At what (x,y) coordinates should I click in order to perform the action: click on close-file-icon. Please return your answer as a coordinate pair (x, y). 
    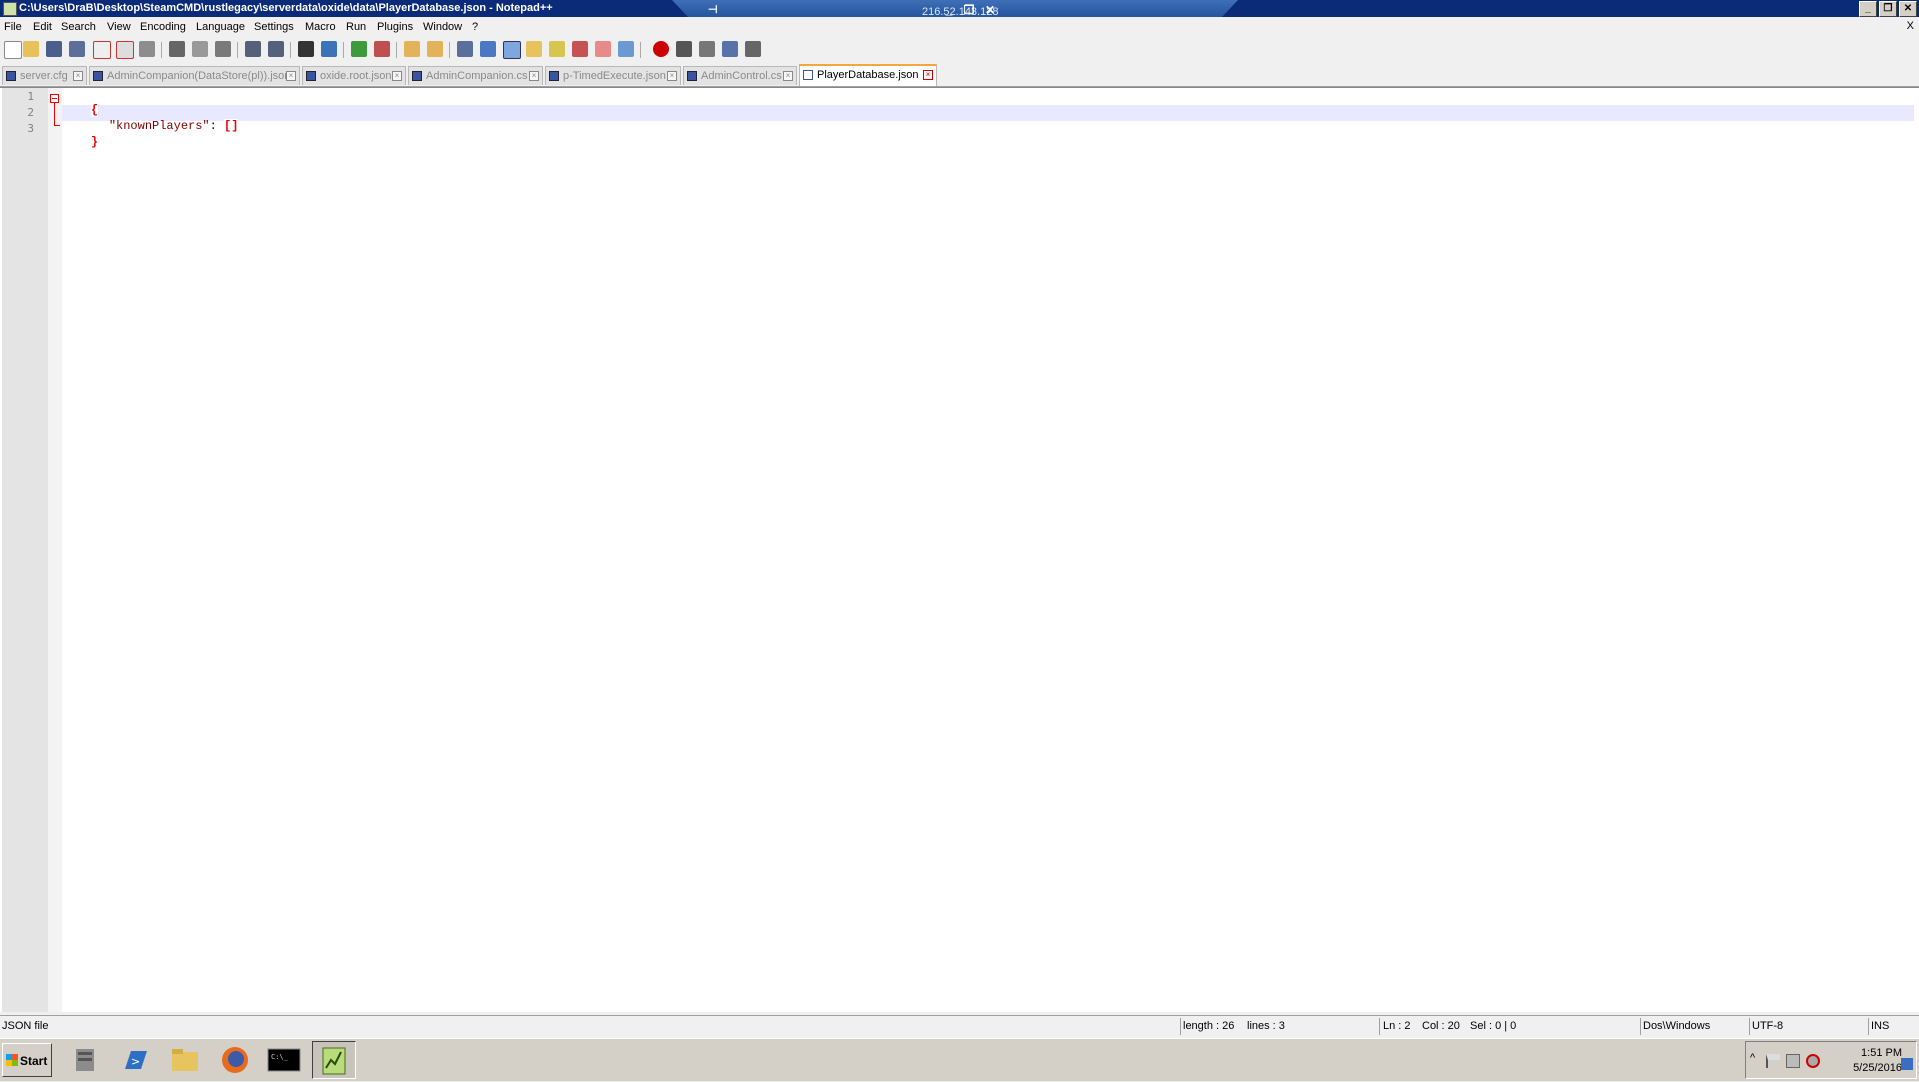
    Looking at the image, I should click on (102, 50).